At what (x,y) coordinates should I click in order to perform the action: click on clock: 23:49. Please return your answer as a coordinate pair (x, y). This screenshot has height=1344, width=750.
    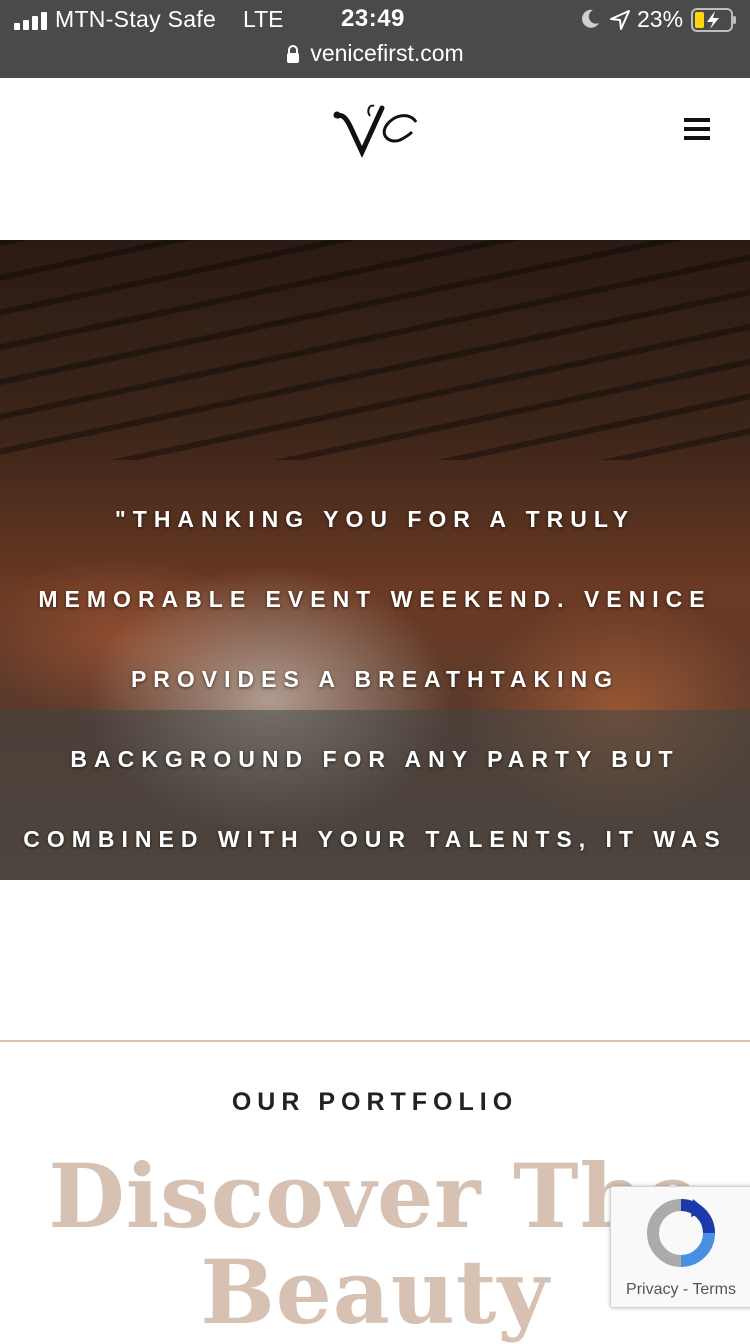
    Looking at the image, I should click on (373, 18).